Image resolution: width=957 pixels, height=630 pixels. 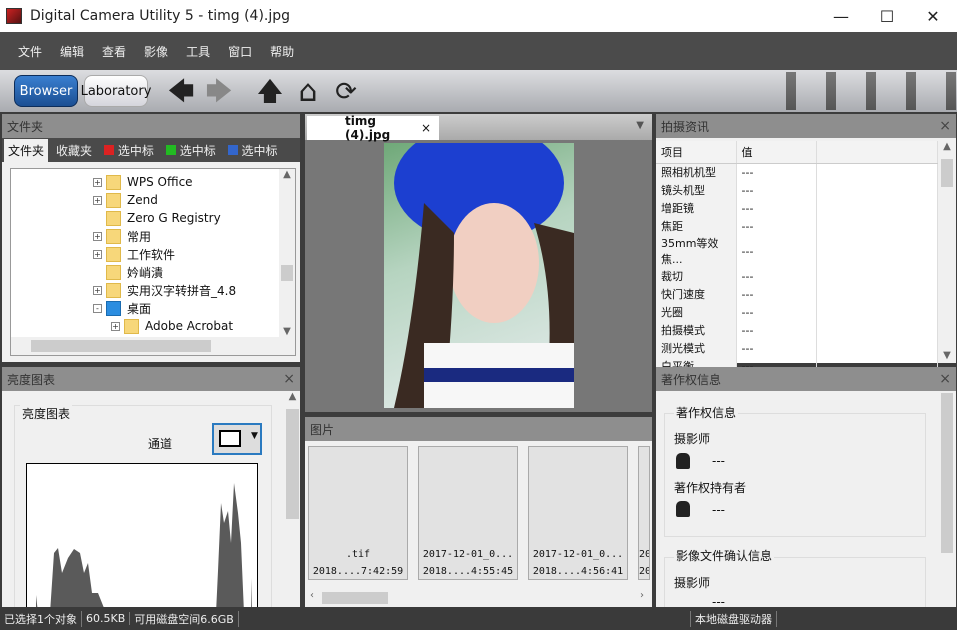 I want to click on thumbnail: 2017-12-01_0... 2018....4:56:41, so click(x=578, y=513).